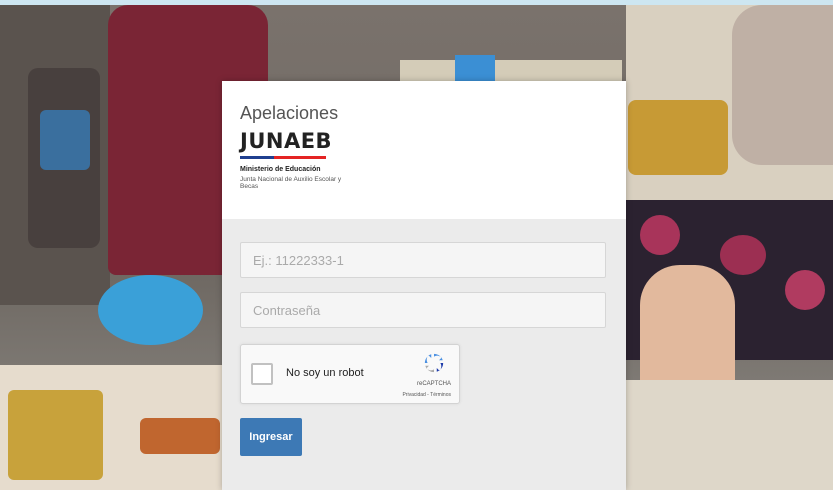 Image resolution: width=833 pixels, height=490 pixels. What do you see at coordinates (729, 435) in the screenshot?
I see `photo-tray-bottom-right` at bounding box center [729, 435].